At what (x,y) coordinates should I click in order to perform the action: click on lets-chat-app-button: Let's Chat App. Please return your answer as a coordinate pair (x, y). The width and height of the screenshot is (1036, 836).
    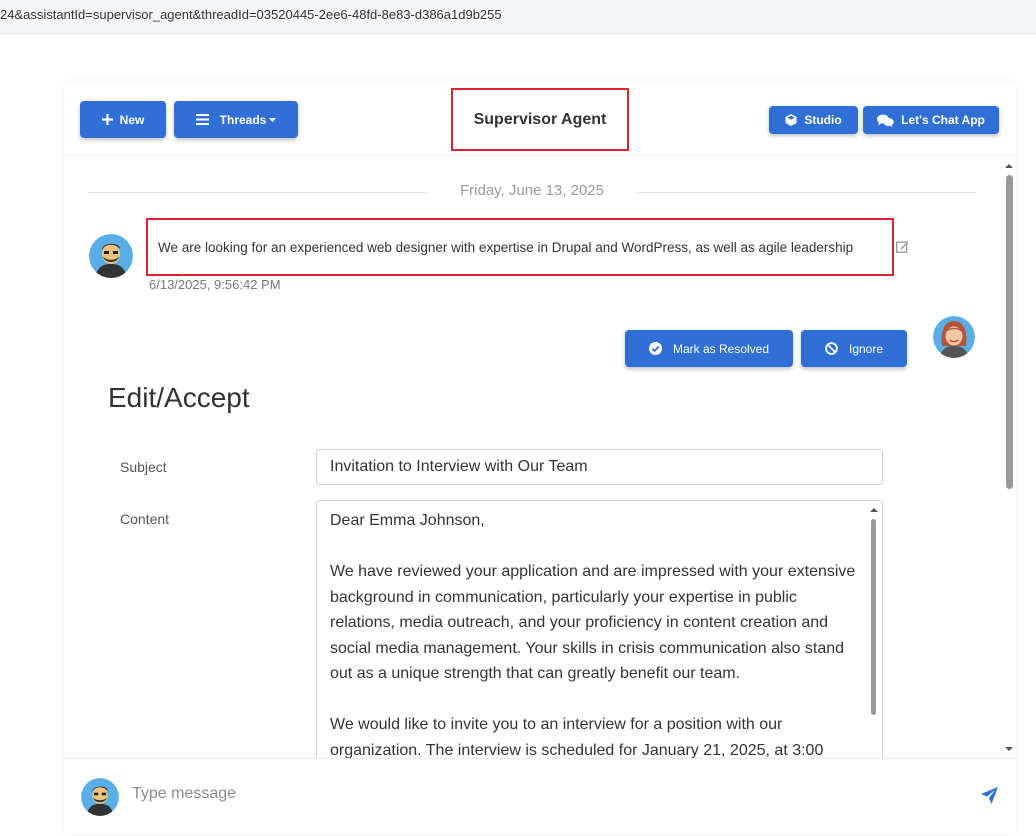
    Looking at the image, I should click on (931, 120).